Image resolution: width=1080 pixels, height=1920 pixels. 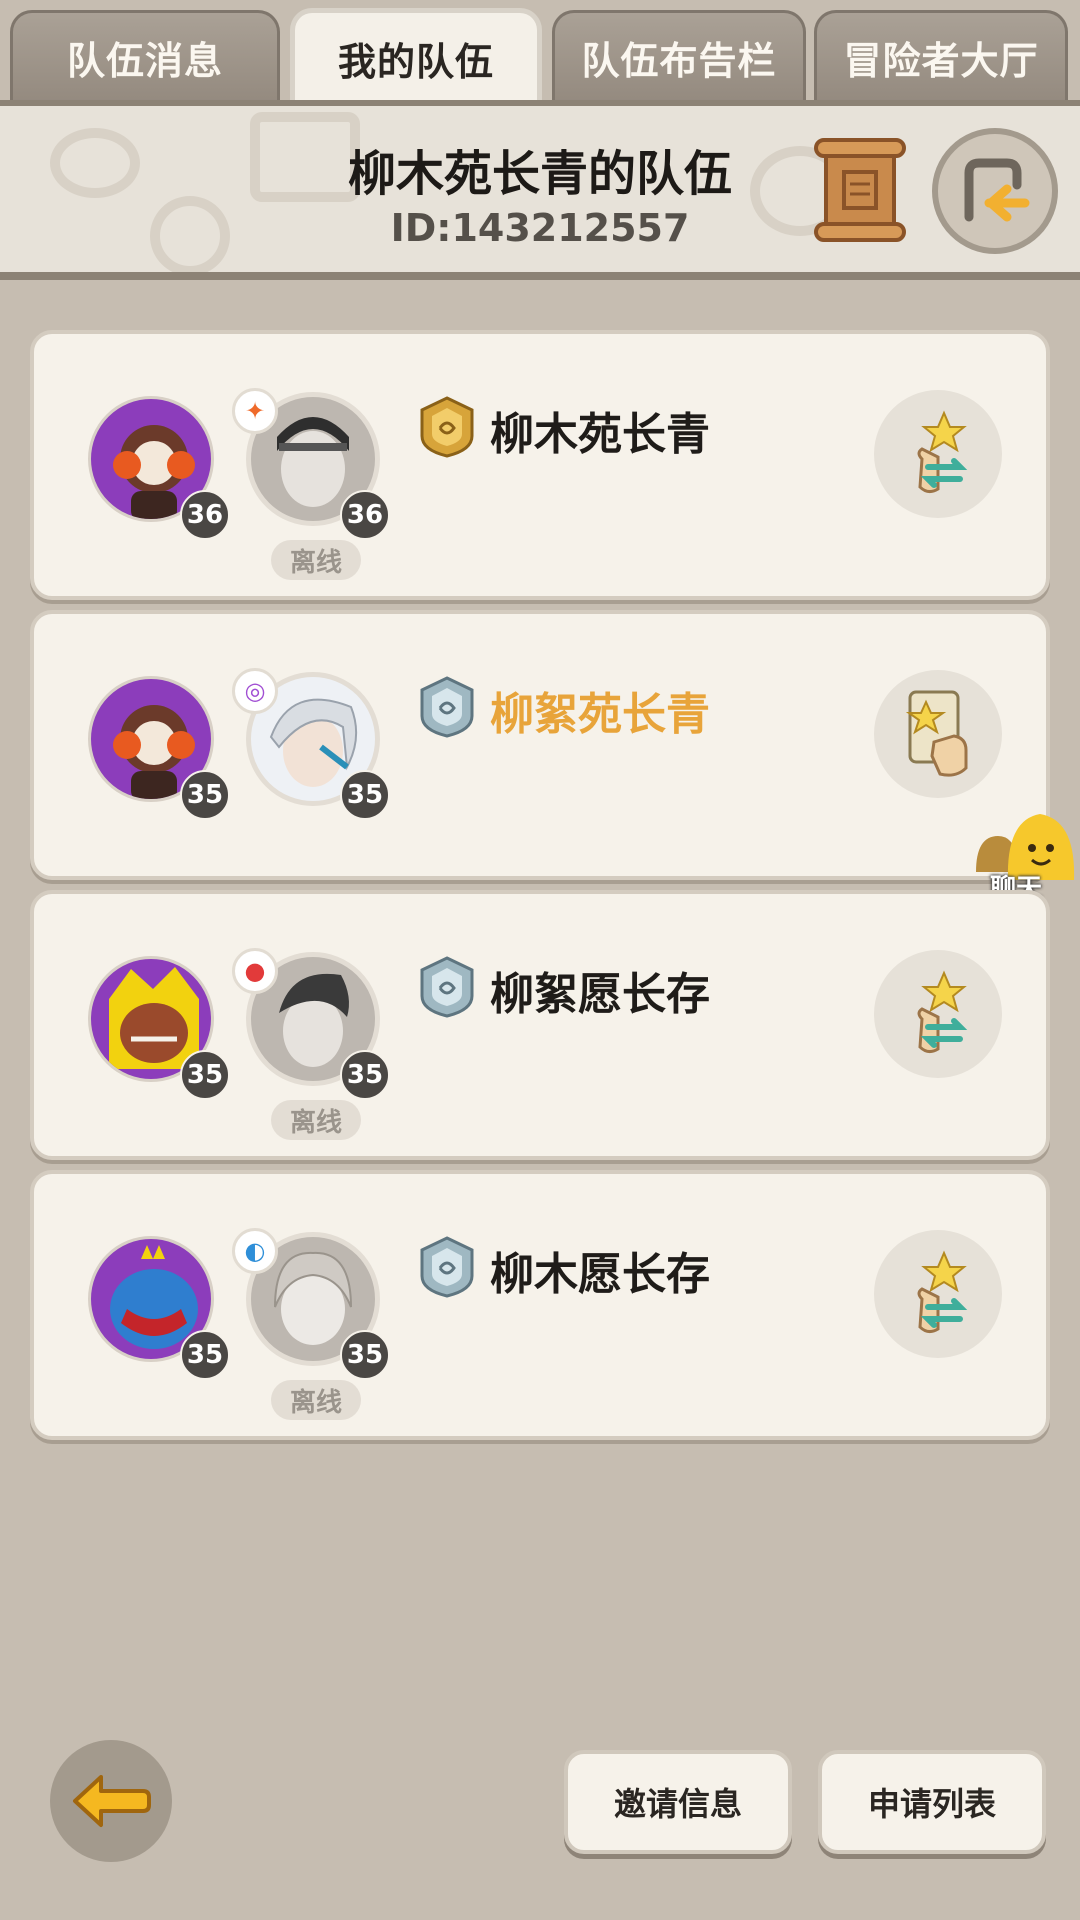 What do you see at coordinates (600, 994) in the screenshot?
I see `member-name: 柳絮愿长存` at bounding box center [600, 994].